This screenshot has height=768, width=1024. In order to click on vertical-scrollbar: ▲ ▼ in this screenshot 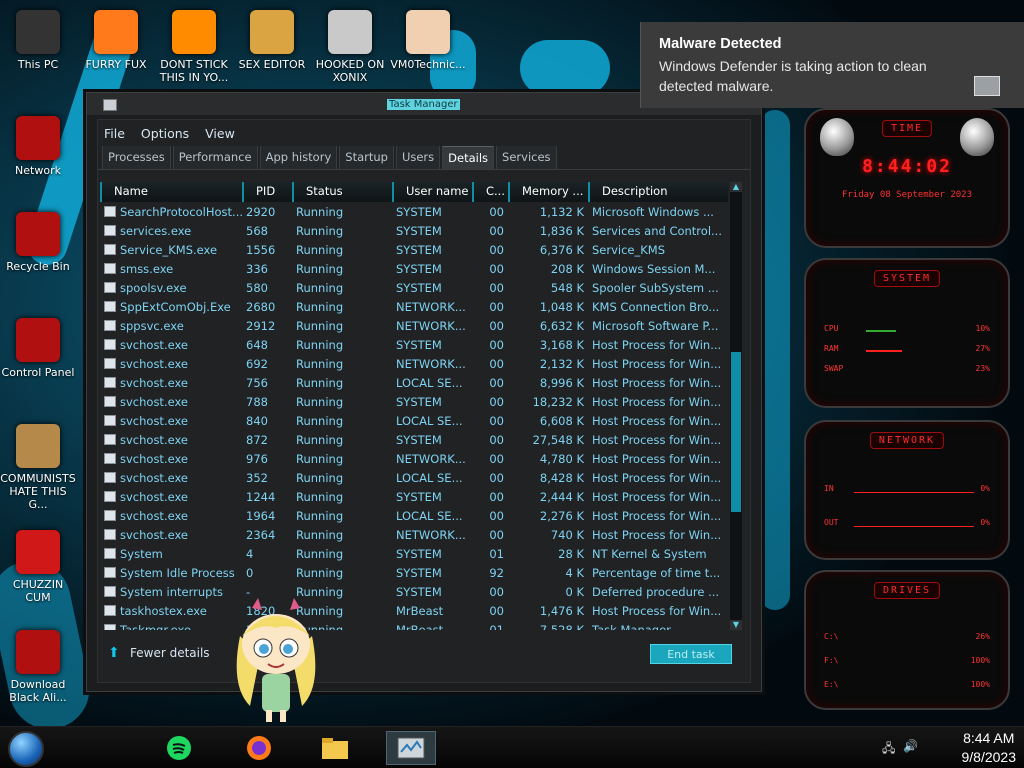, I will do `click(736, 406)`.